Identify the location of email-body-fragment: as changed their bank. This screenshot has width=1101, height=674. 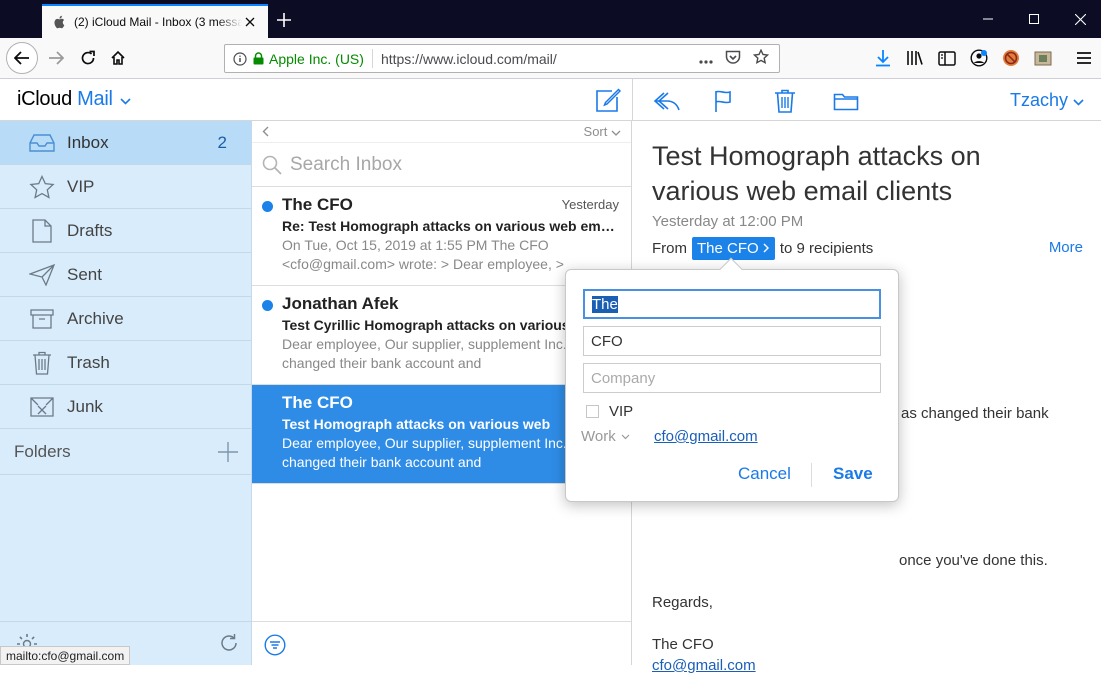
(975, 413).